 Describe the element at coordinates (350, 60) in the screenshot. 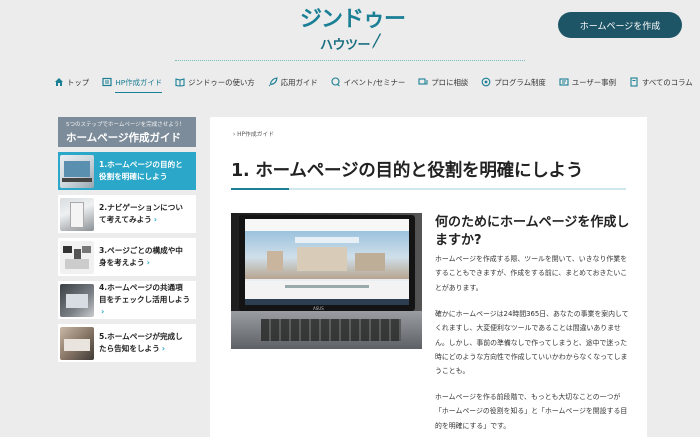

I see `header-divider` at that location.